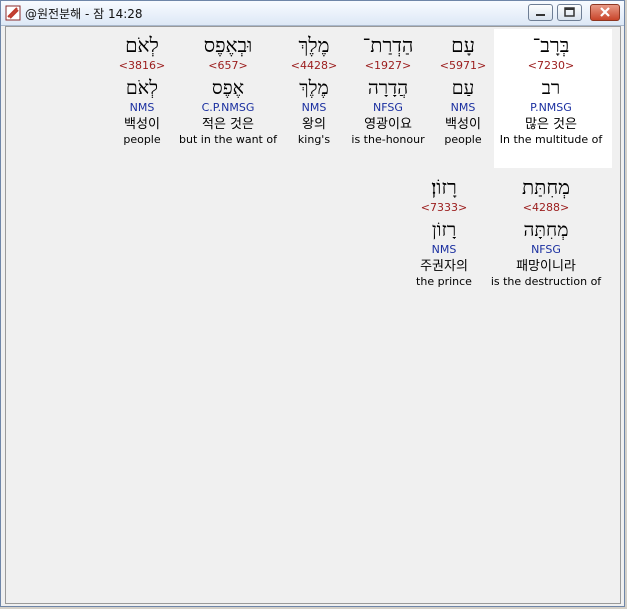 This screenshot has height=609, width=627. I want to click on hebrew-lemma: רב, so click(551, 88).